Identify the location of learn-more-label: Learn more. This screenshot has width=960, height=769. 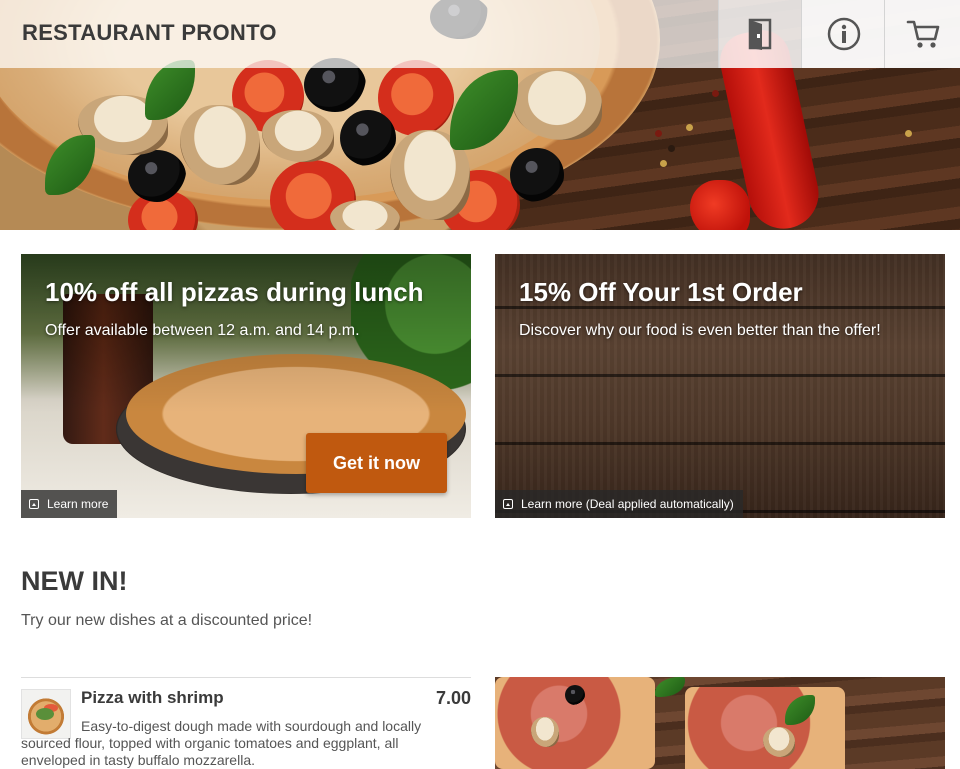
(78, 504).